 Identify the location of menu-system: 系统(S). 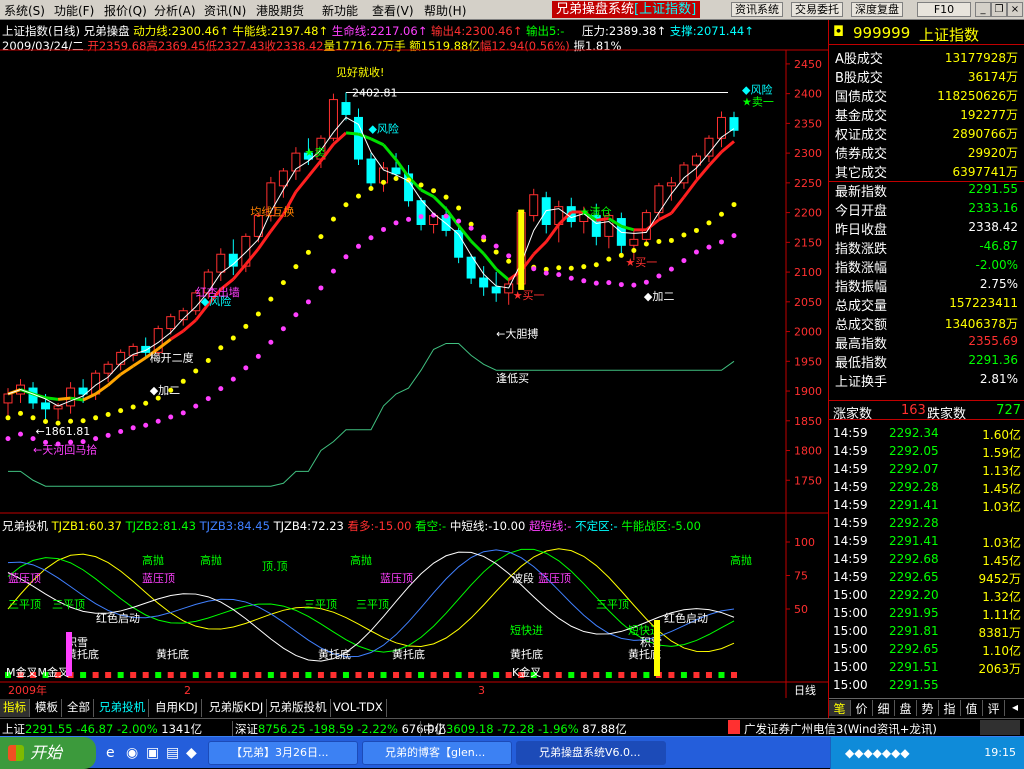
(24, 10).